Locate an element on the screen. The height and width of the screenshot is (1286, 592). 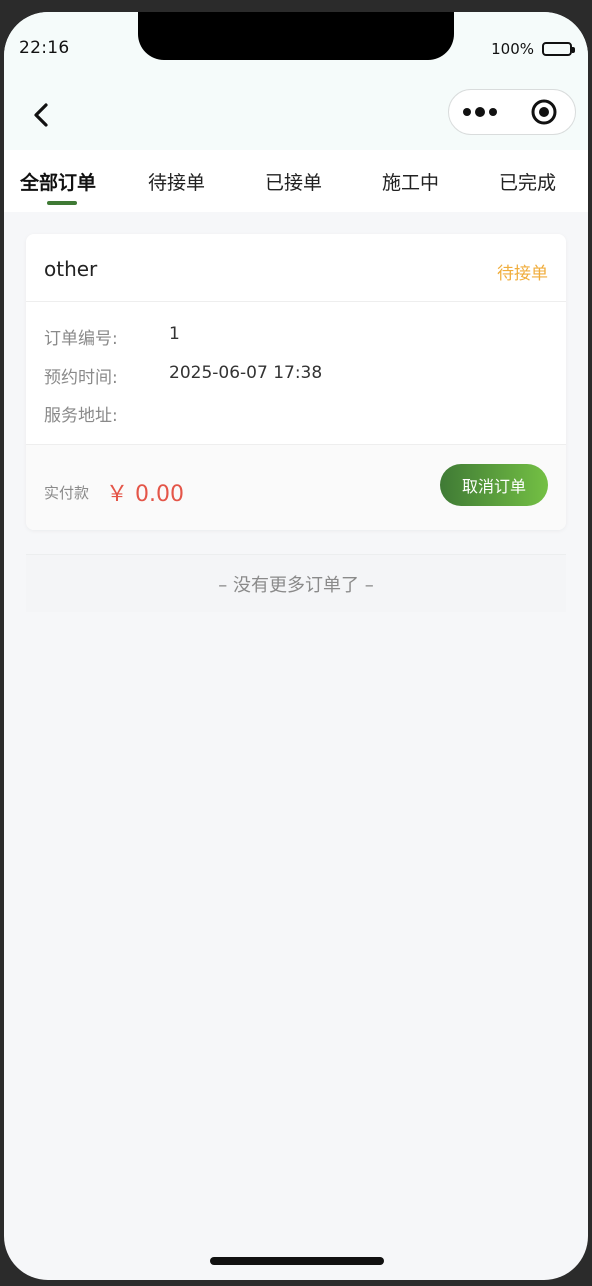
tab-in-progress: 施工中 is located at coordinates (410, 181).